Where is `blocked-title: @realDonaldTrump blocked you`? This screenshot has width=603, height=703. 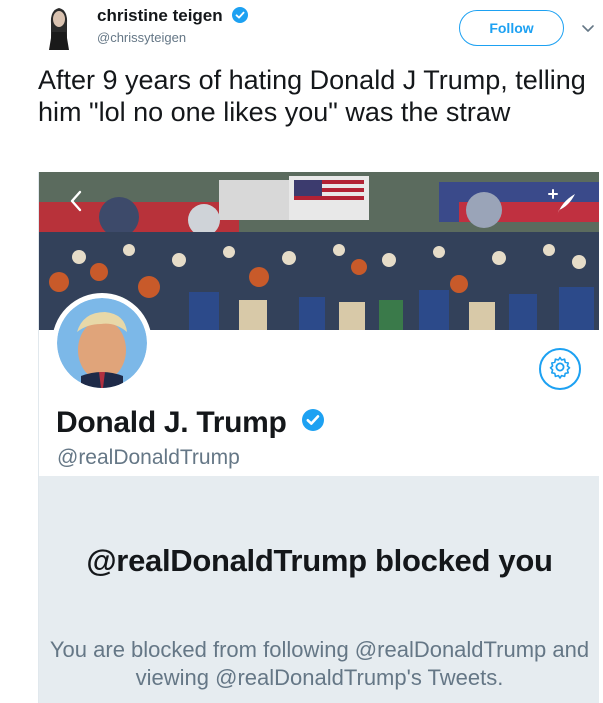
blocked-title: @realDonaldTrump blocked you is located at coordinates (319, 560).